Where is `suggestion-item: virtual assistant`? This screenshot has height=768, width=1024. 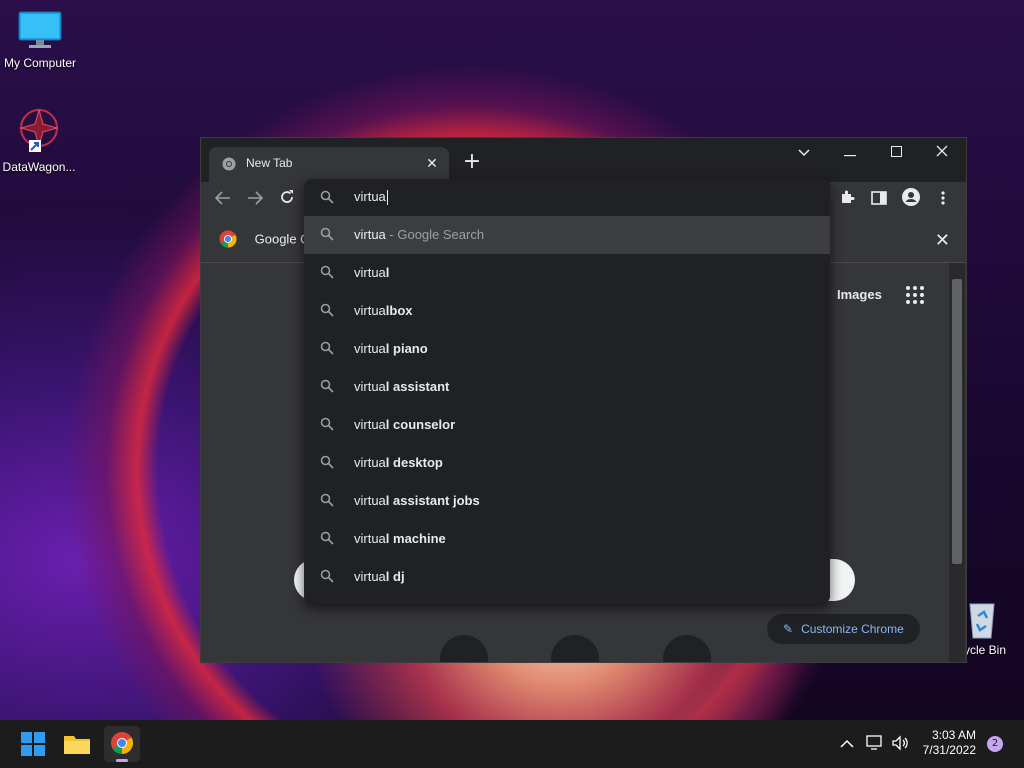
suggestion-item: virtual assistant is located at coordinates (567, 387).